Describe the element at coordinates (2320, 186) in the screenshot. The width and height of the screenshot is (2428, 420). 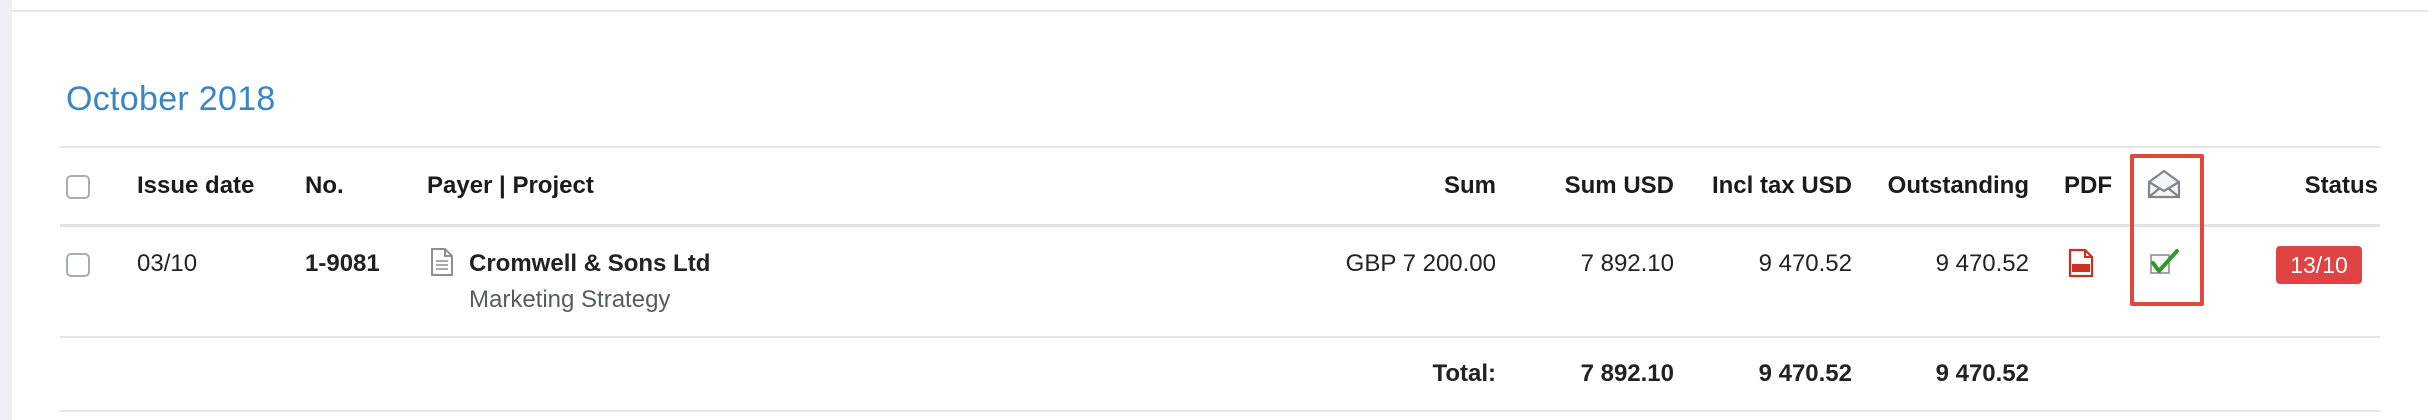
I see `column-header-status: Status` at that location.